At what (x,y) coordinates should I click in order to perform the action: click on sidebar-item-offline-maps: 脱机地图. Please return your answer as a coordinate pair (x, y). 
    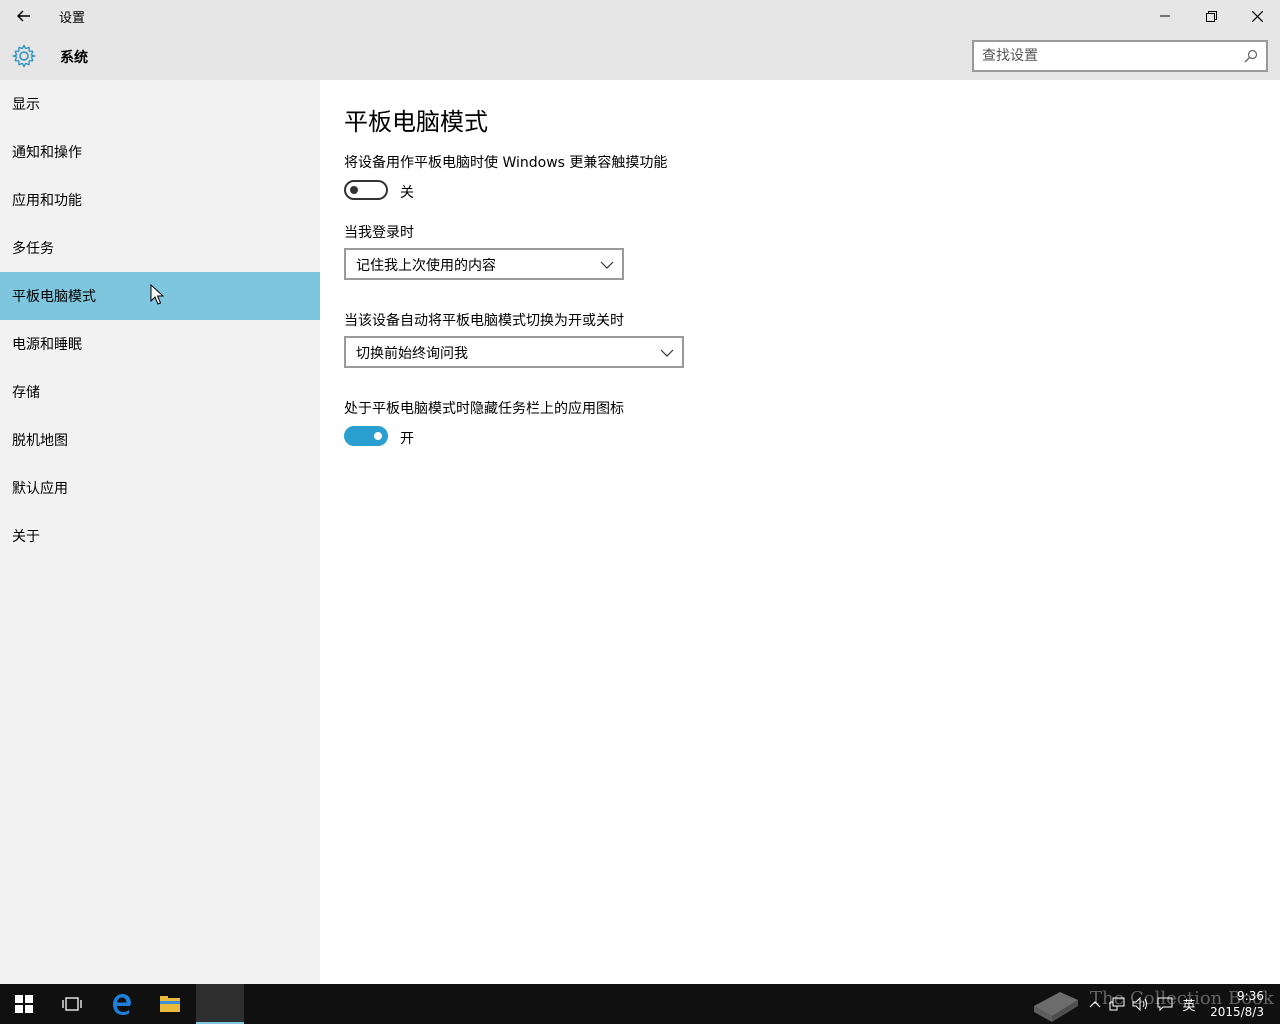
    Looking at the image, I should click on (160, 440).